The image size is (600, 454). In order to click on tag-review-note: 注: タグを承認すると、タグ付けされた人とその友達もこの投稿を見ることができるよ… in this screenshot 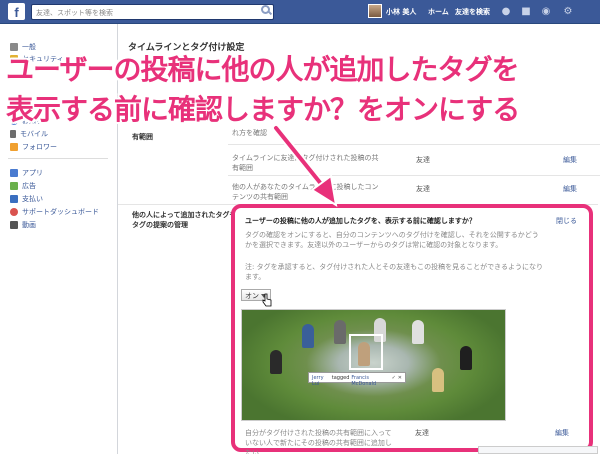, I will do `click(394, 272)`.